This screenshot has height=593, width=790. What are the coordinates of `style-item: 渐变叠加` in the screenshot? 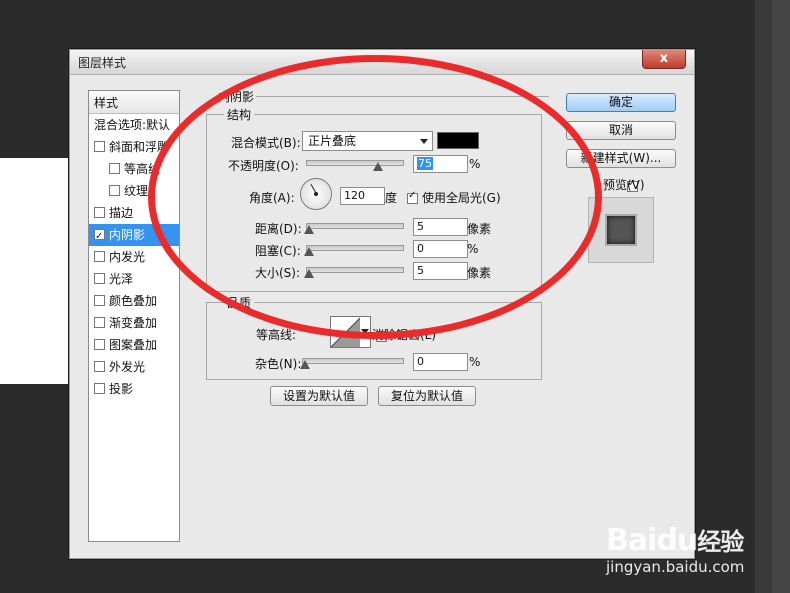 It's located at (134, 323).